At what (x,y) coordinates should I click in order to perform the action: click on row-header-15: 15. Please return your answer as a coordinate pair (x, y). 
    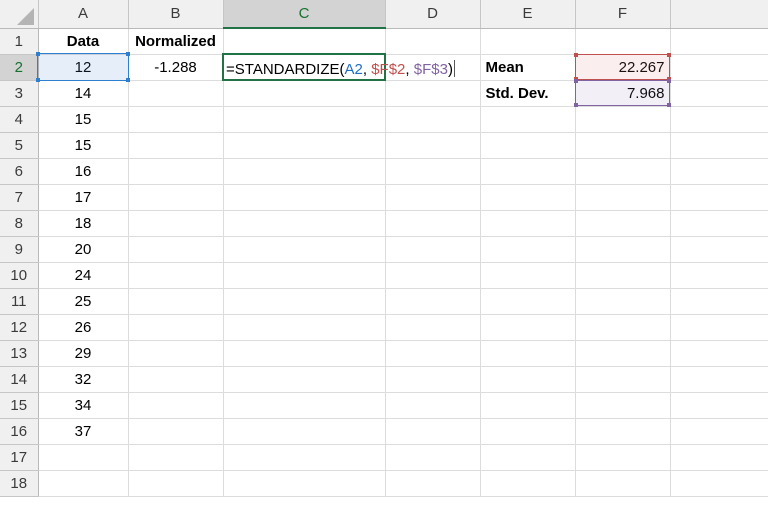
    Looking at the image, I should click on (19, 405).